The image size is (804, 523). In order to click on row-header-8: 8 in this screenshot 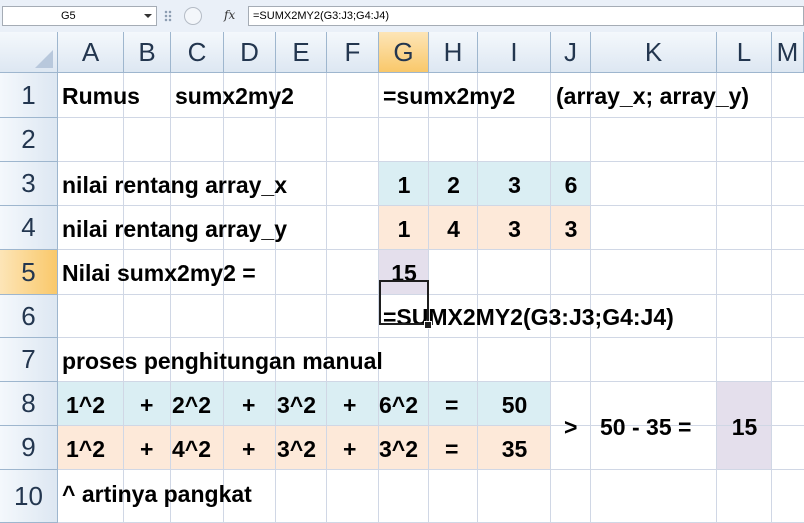, I will do `click(29, 404)`.